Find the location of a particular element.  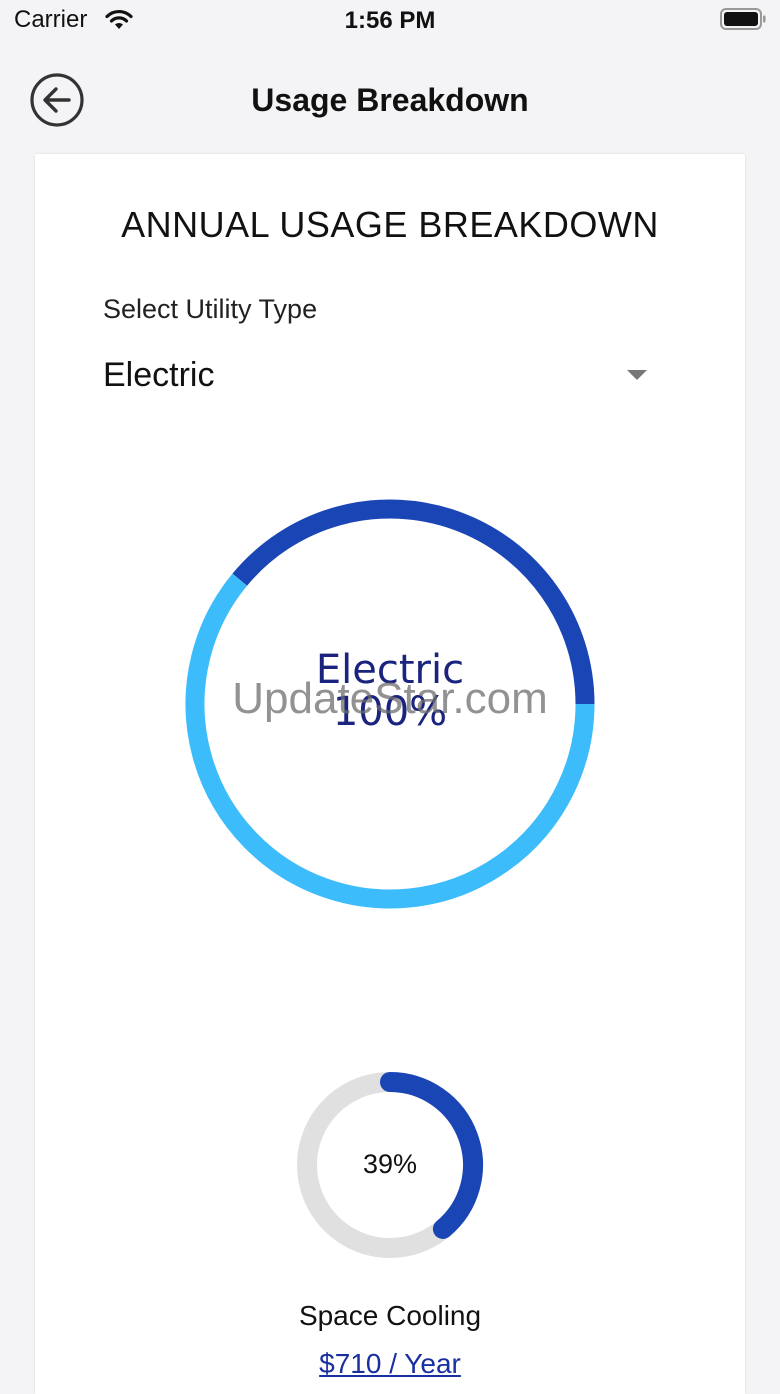

category-name: Space Cooling is located at coordinates (390, 1315).